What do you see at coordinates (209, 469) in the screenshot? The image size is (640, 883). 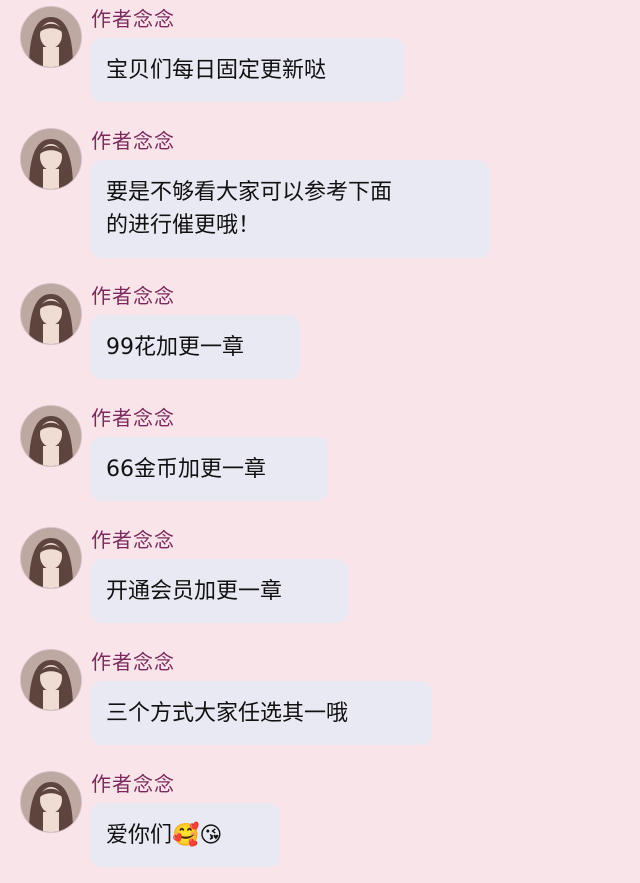 I see `message-bubble: 66金币加更一章` at bounding box center [209, 469].